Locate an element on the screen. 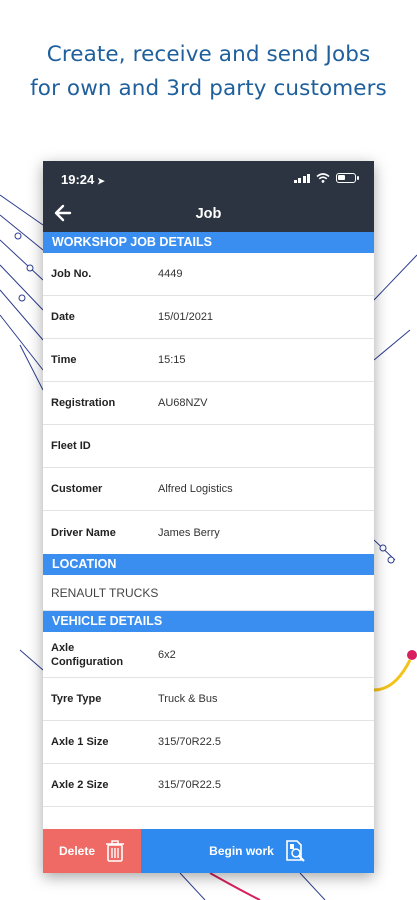 This screenshot has width=417, height=900. begin-work-button: Begin work is located at coordinates (257, 851).